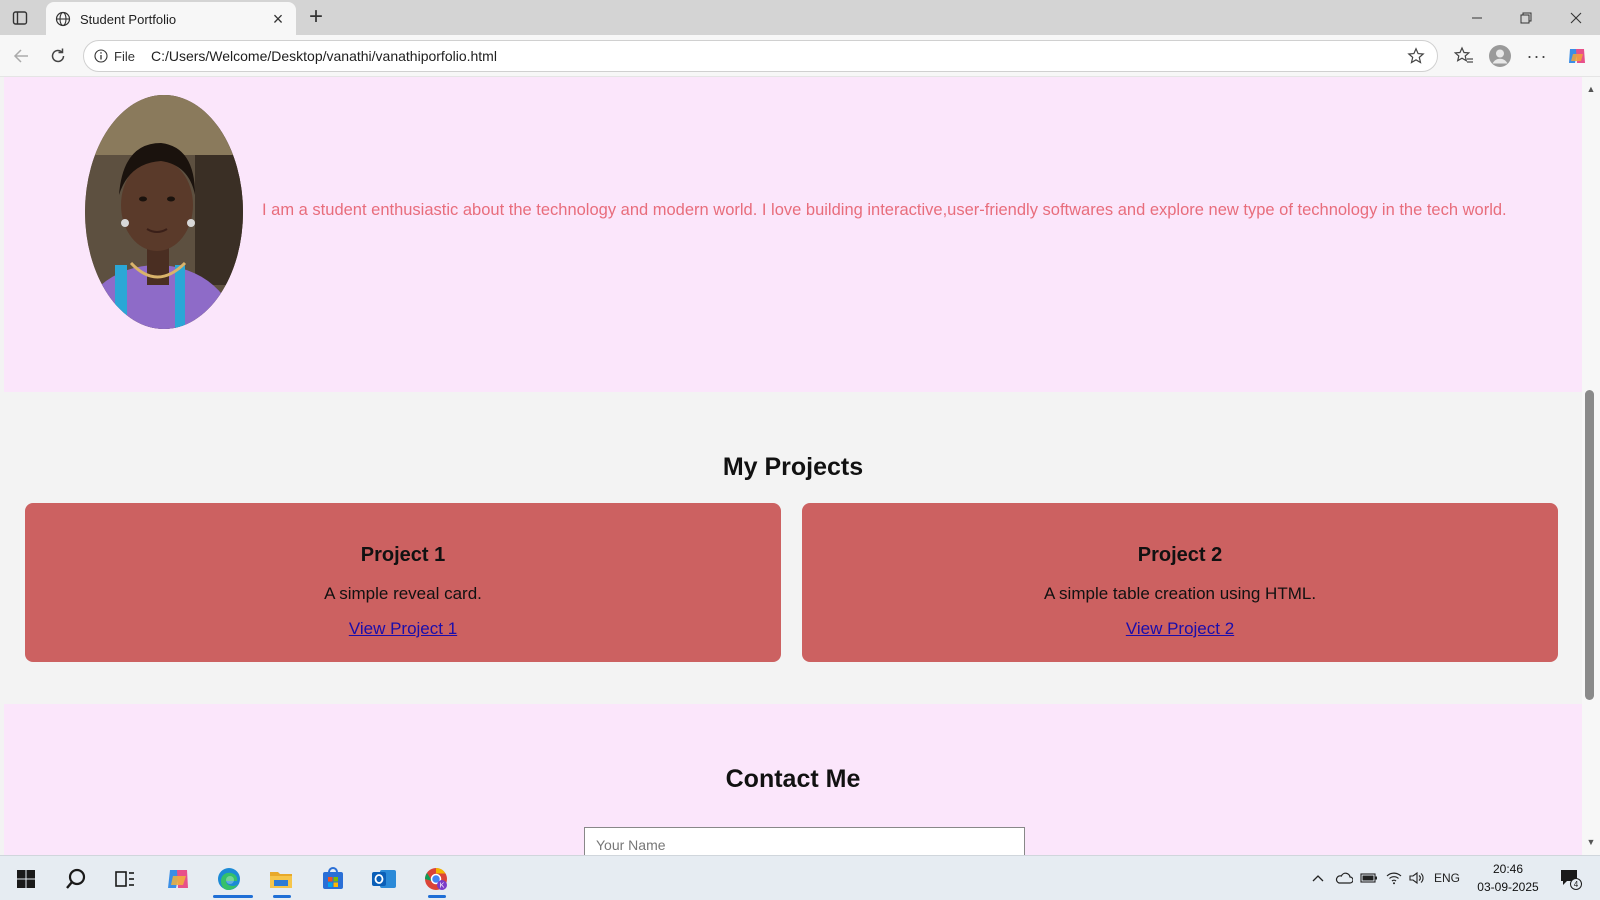 The image size is (1600, 900). I want to click on restore-button, so click(1526, 17).